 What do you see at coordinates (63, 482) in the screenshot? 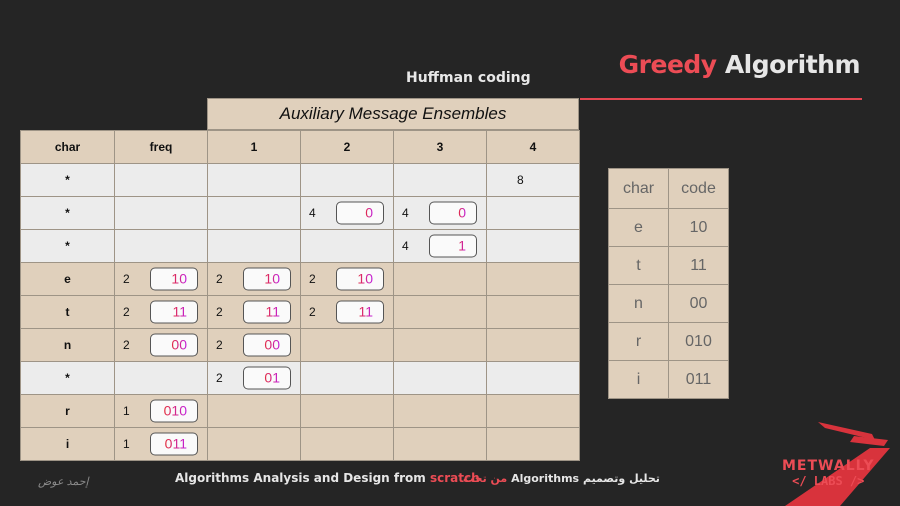
I see `signature: إحمد عوض` at bounding box center [63, 482].